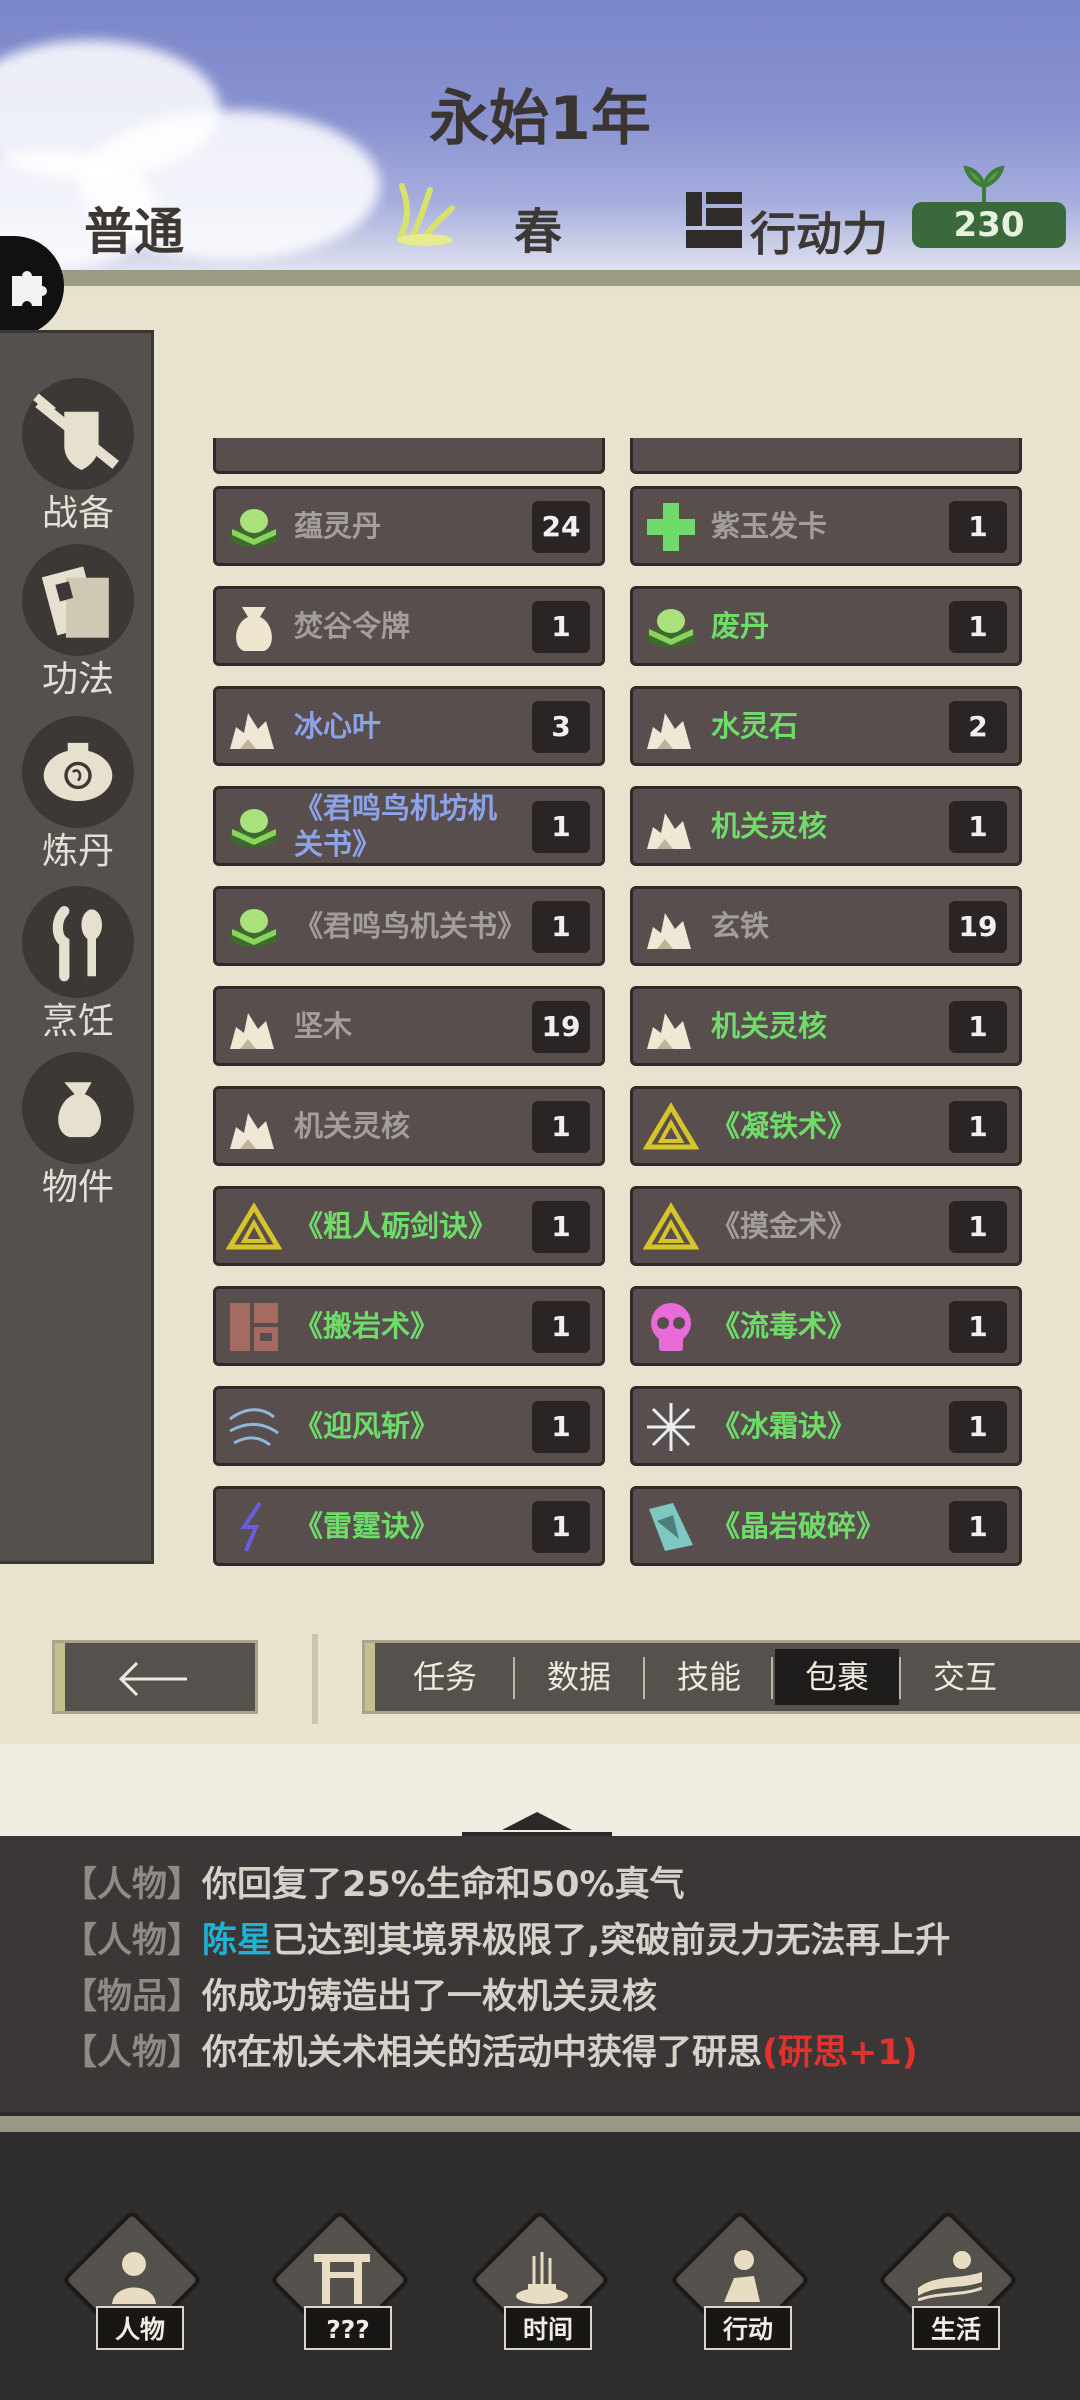  What do you see at coordinates (237, 1941) in the screenshot?
I see `character-name-link: 陈星` at bounding box center [237, 1941].